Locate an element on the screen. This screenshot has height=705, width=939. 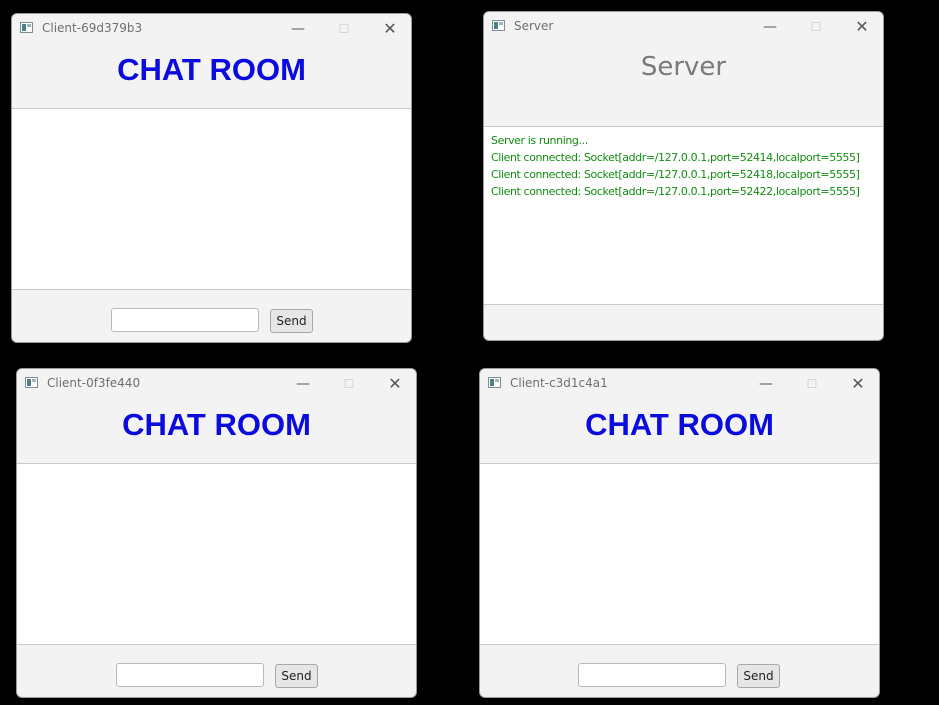
window-title: Client-0f3fe440 is located at coordinates (94, 383).